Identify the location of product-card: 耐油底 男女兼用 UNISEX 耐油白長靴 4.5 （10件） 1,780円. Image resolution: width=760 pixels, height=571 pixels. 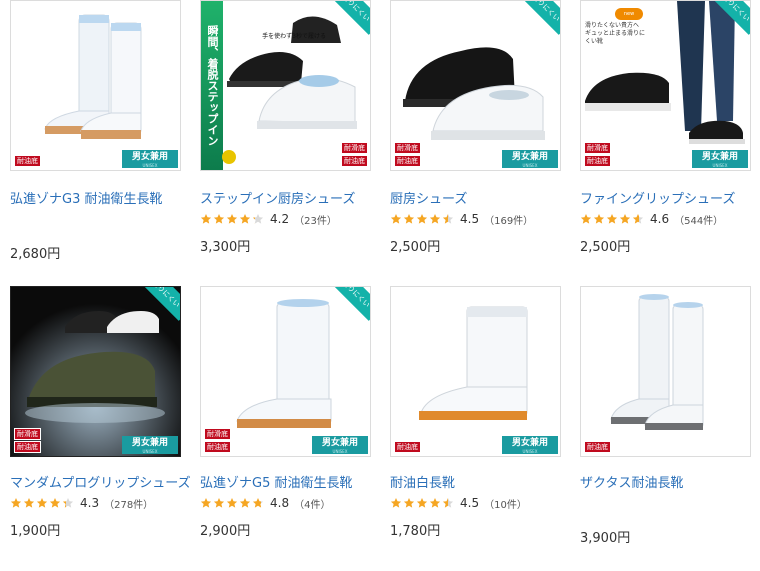
(475, 412).